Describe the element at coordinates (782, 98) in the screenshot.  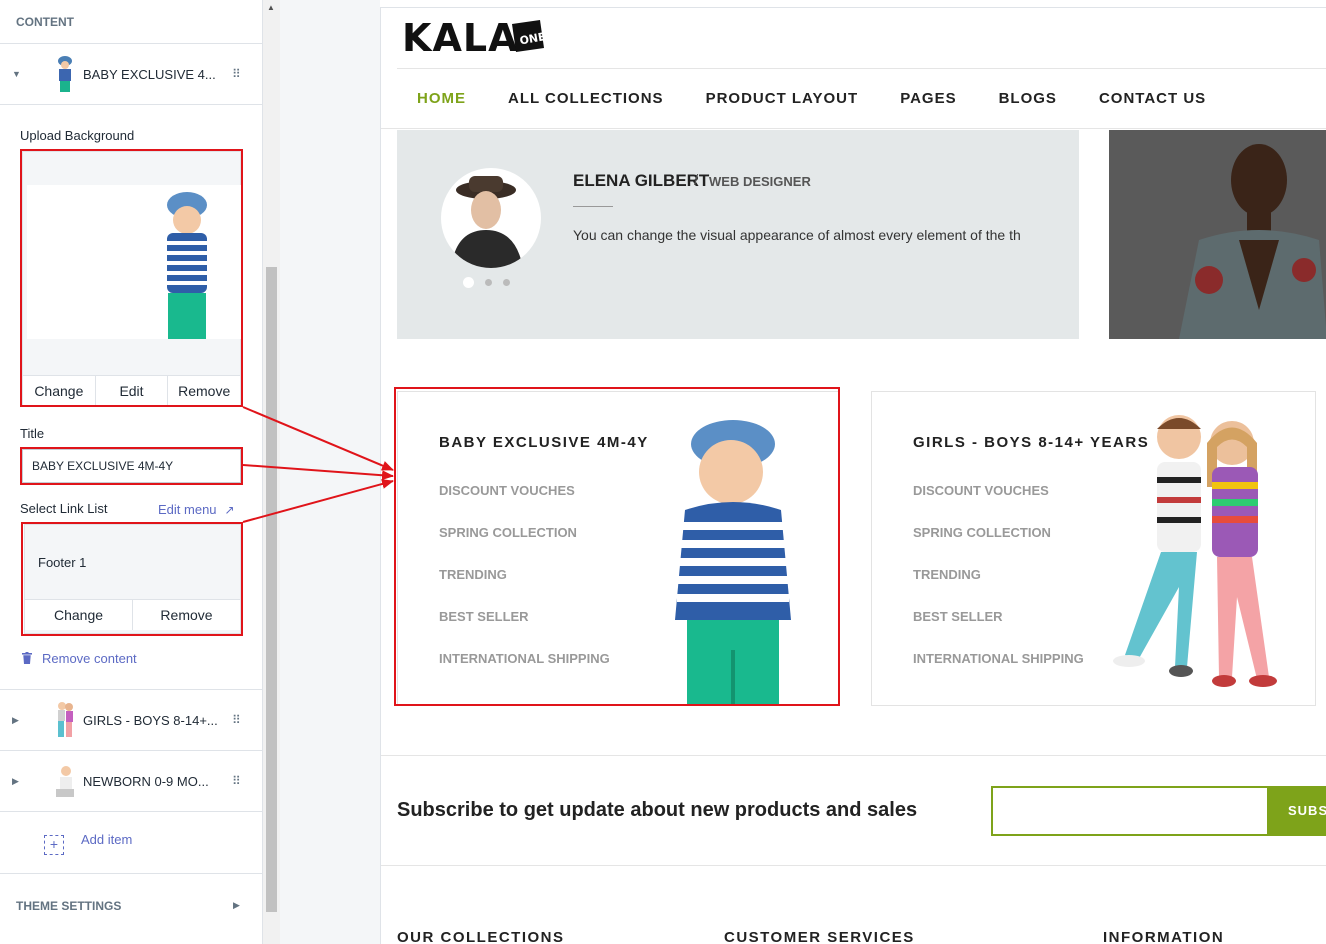
I see `nav-item-product-layout: PRODUCT LAYOUT` at that location.